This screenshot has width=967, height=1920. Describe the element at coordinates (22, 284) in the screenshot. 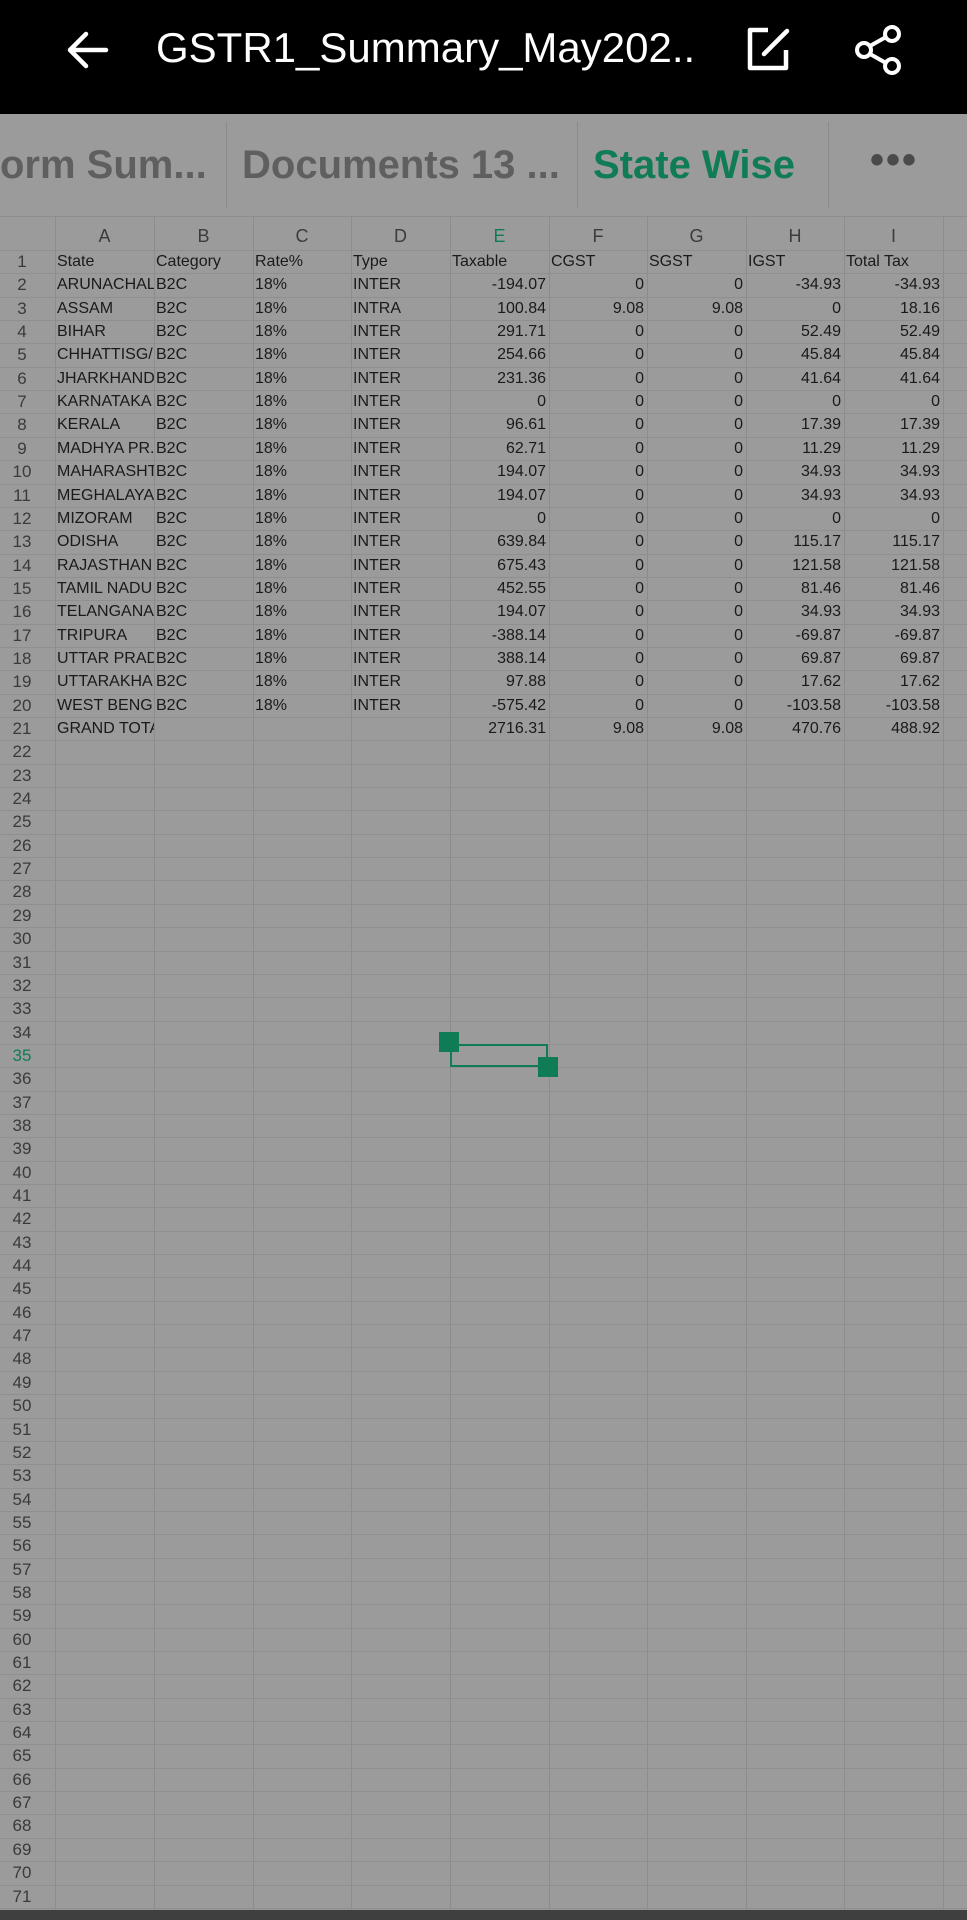

I see `row-header: 2` at that location.